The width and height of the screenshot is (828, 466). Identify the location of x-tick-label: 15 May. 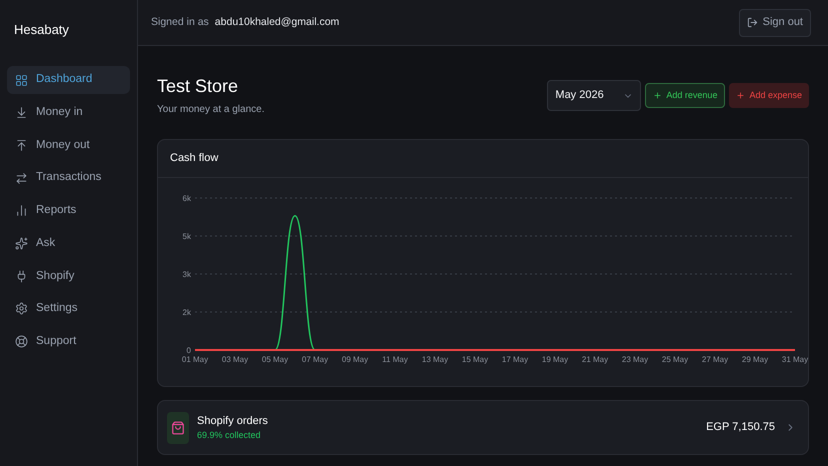
(475, 359).